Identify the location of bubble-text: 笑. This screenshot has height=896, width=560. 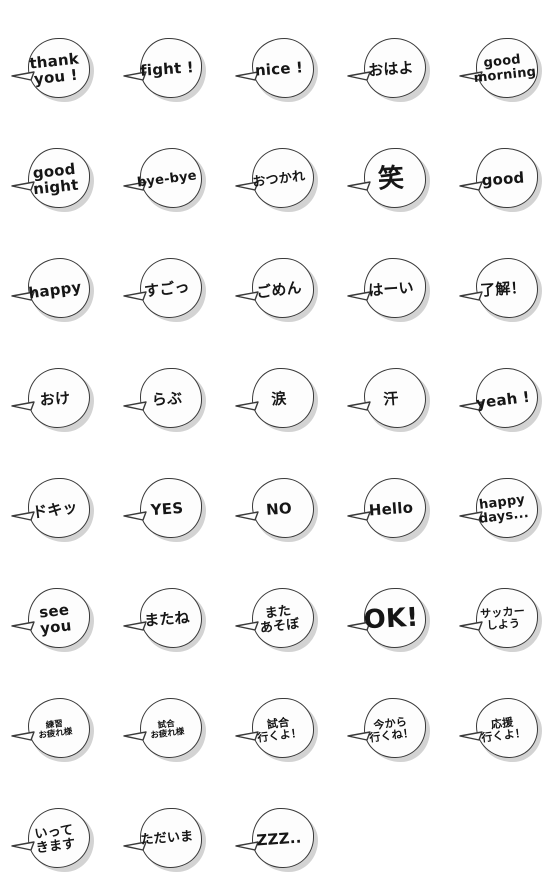
(391, 179).